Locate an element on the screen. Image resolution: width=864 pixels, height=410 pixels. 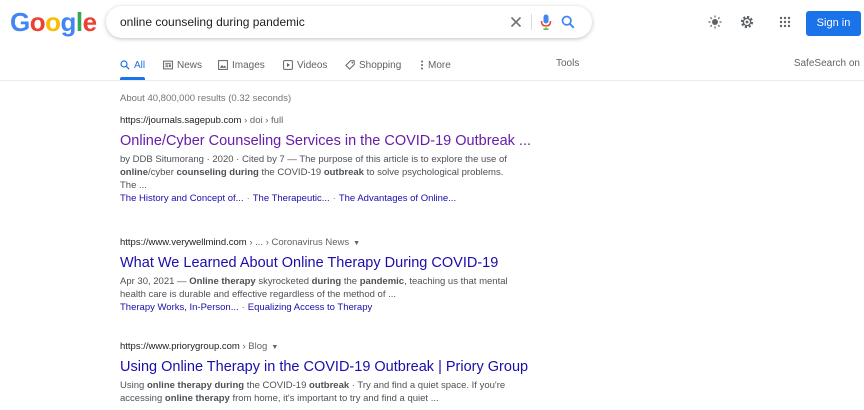
snippet-text: online therapy during is located at coordinates (195, 385).